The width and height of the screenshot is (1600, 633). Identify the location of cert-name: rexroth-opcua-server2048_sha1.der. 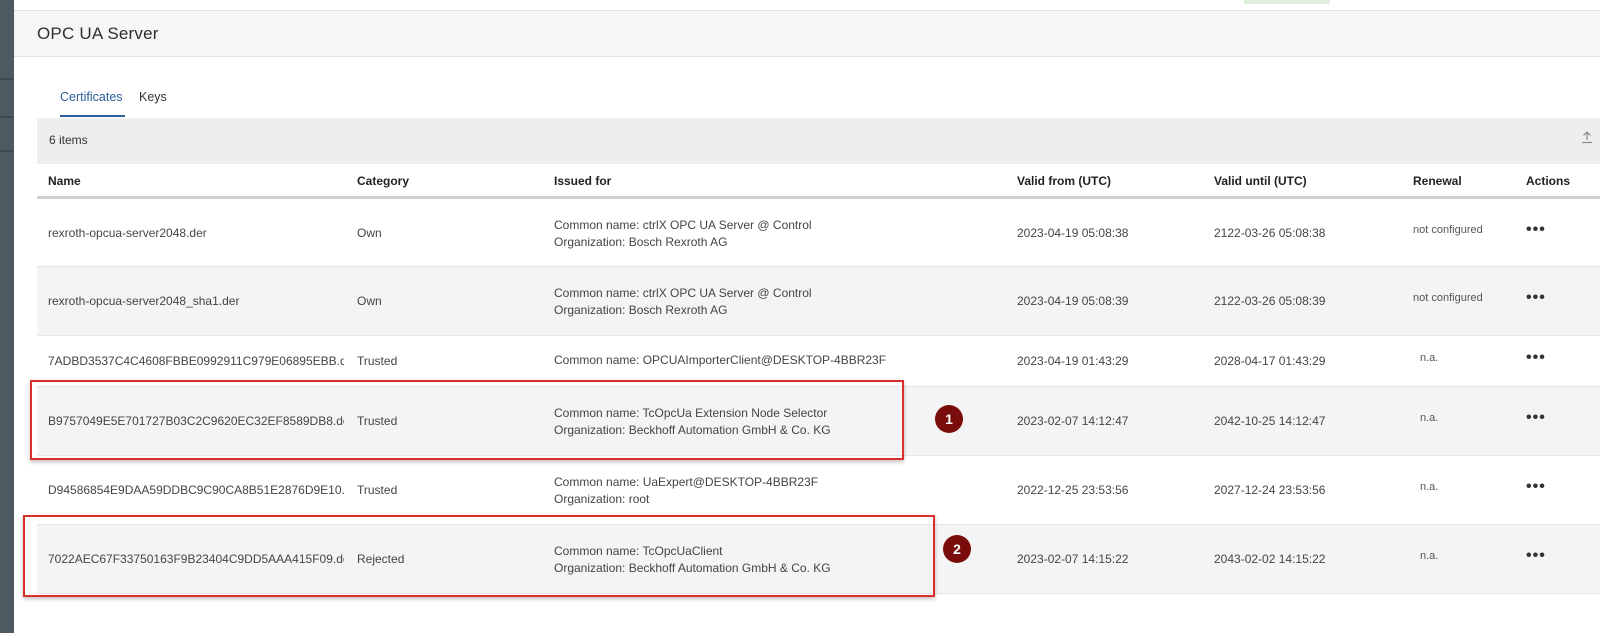
(144, 301).